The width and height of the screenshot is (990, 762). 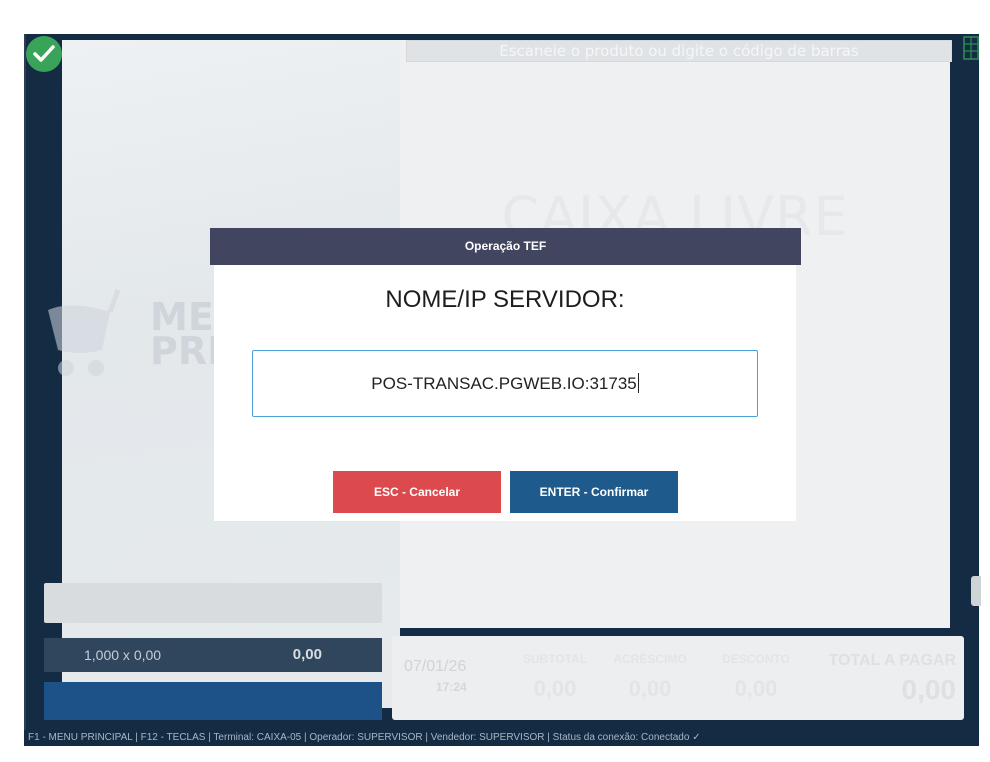 I want to click on subtotal-value: 0,00, so click(x=555, y=688).